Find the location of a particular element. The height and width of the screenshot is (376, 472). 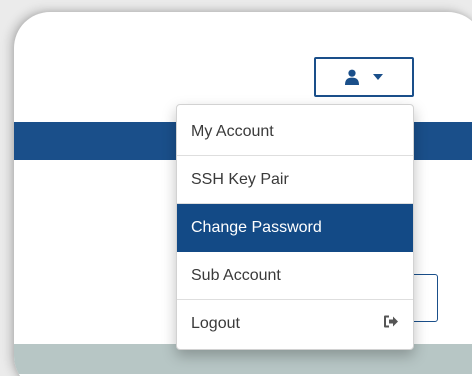

menu-item-label: Logout is located at coordinates (215, 323).